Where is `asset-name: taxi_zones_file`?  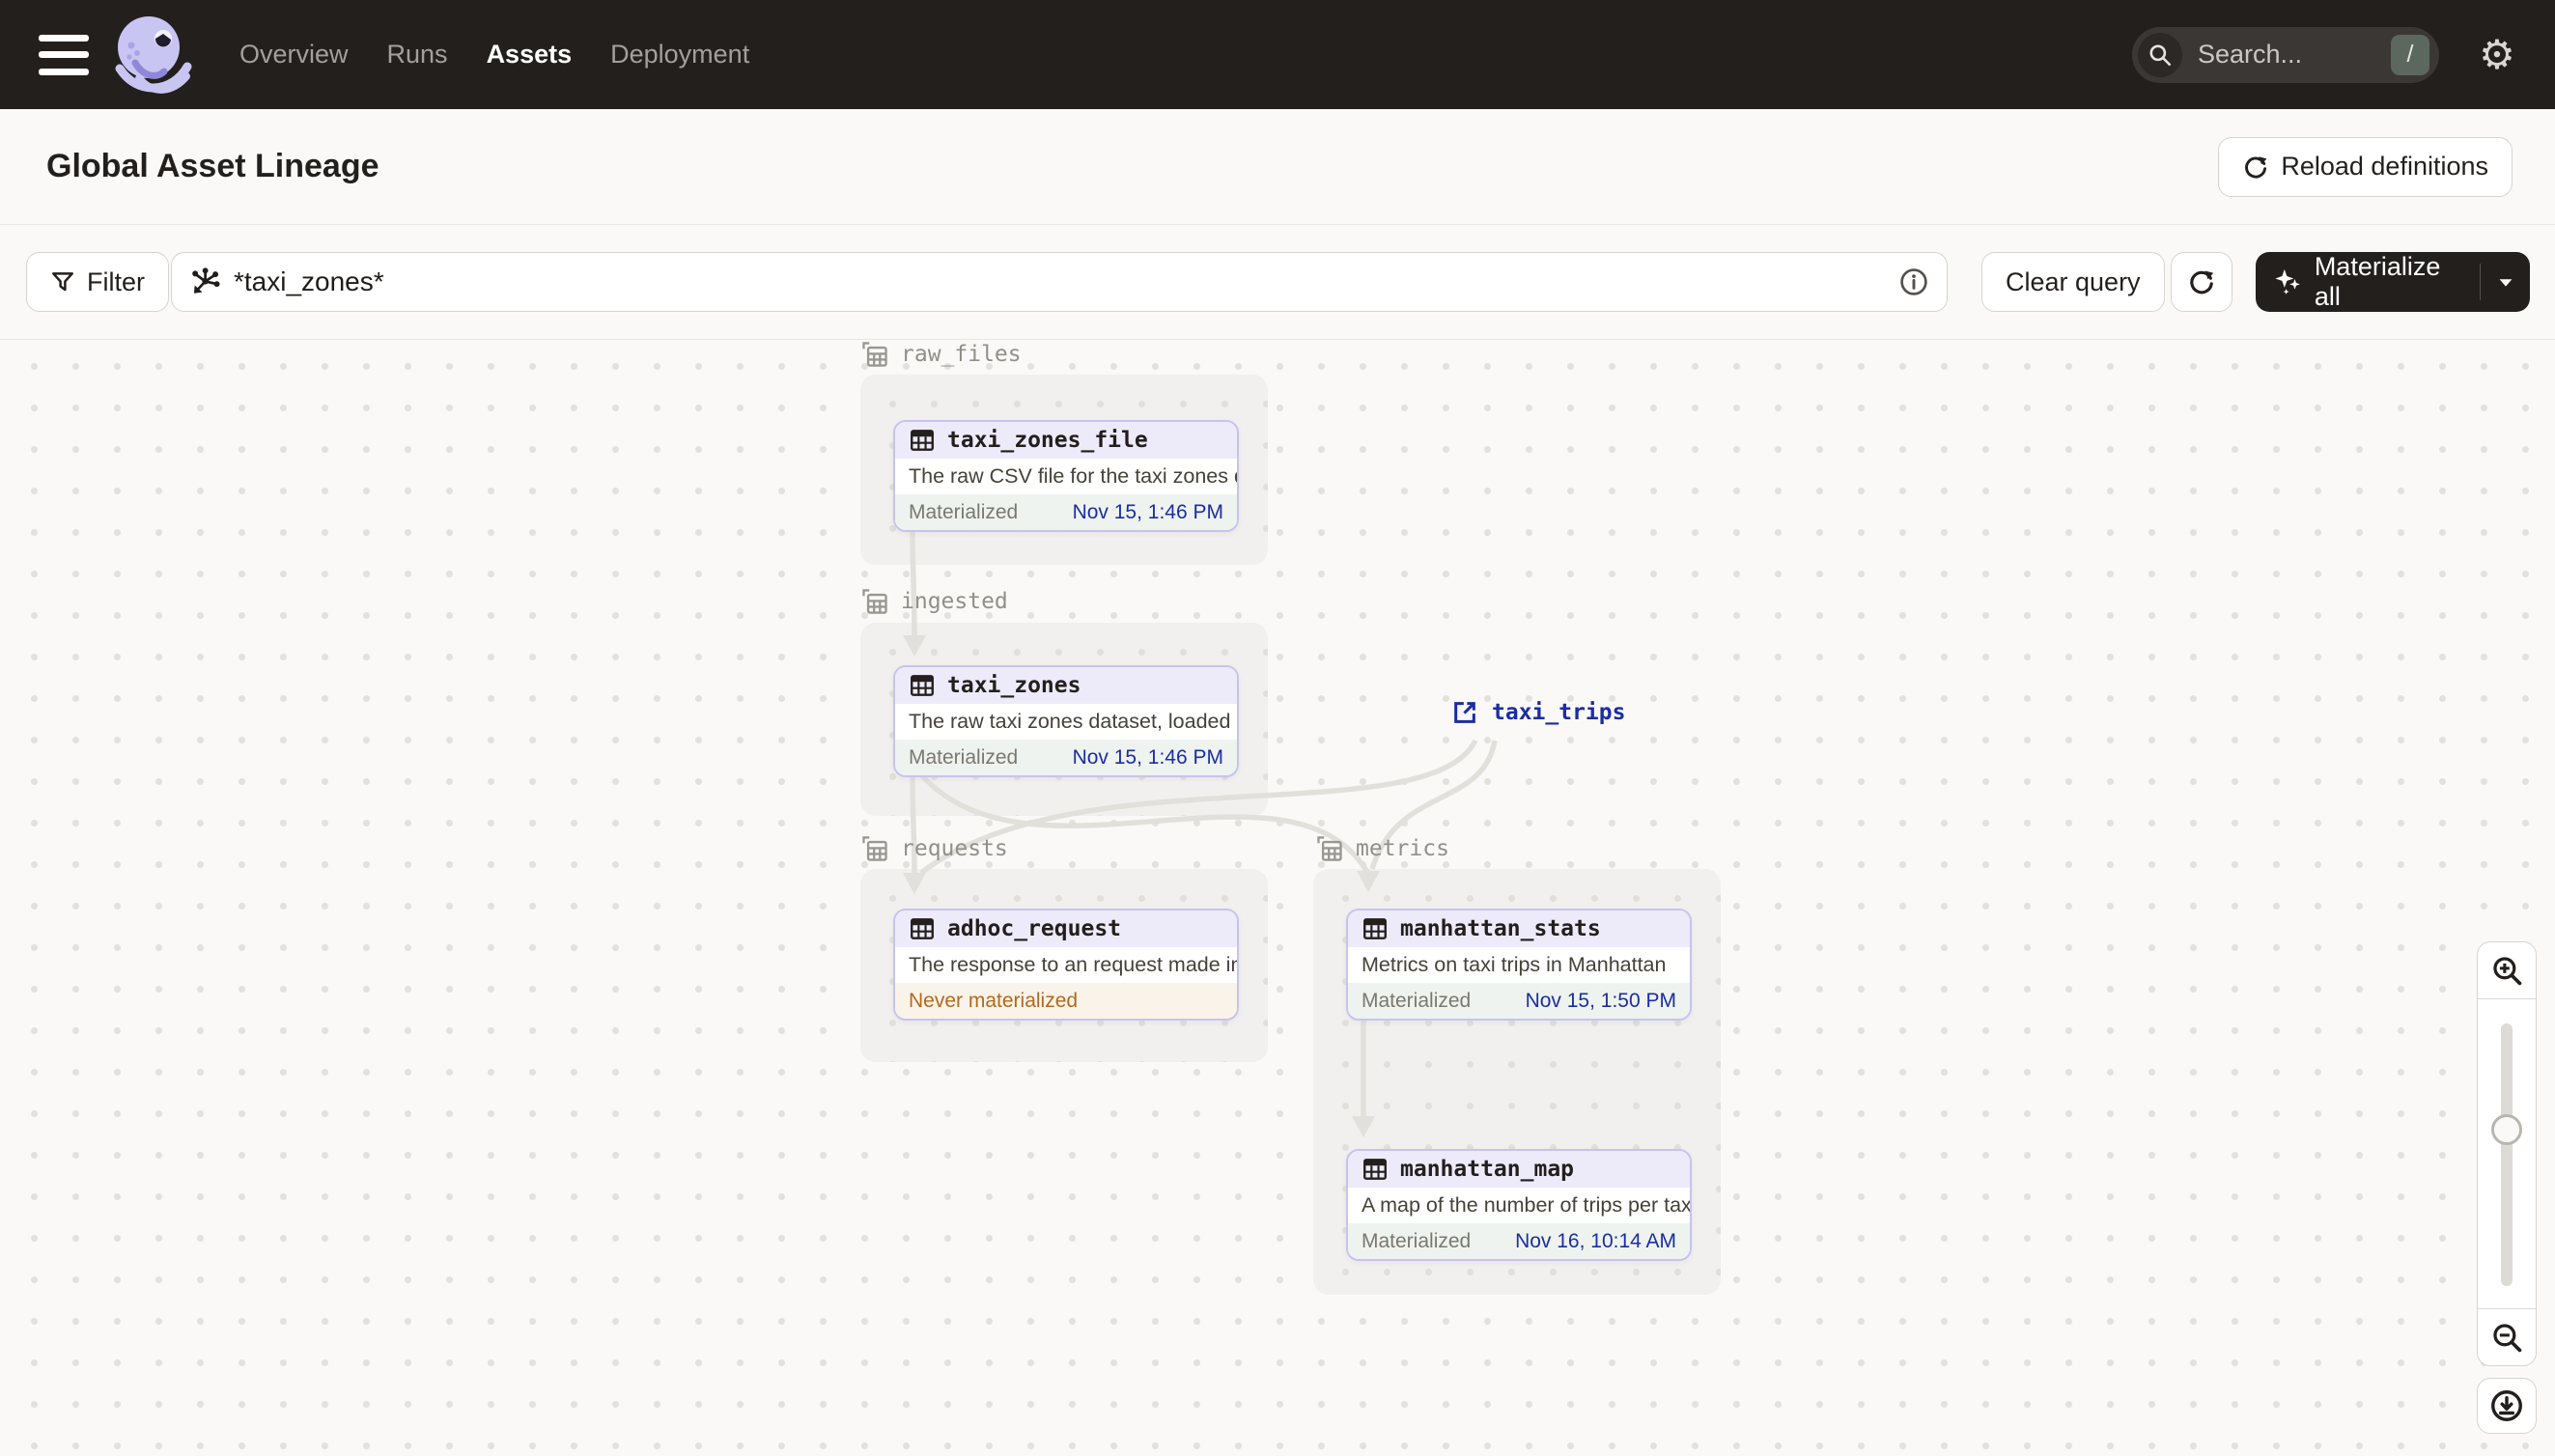
asset-name: taxi_zones_file is located at coordinates (1047, 441).